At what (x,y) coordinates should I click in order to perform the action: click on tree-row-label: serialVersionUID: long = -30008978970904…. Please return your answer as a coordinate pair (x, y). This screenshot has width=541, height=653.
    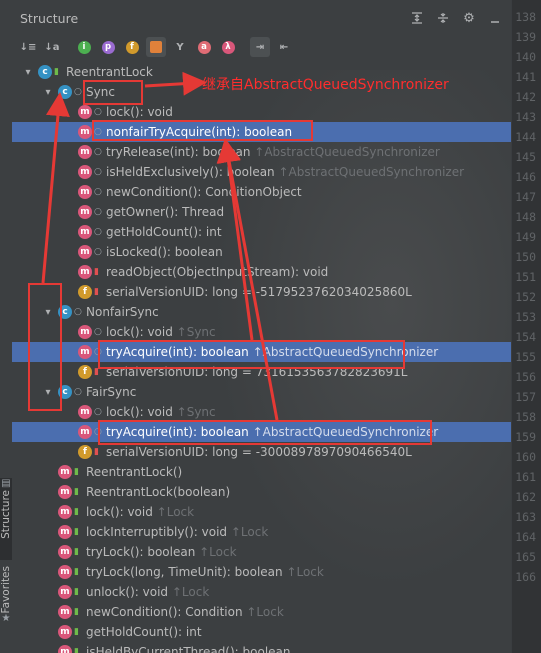
    Looking at the image, I should click on (259, 452).